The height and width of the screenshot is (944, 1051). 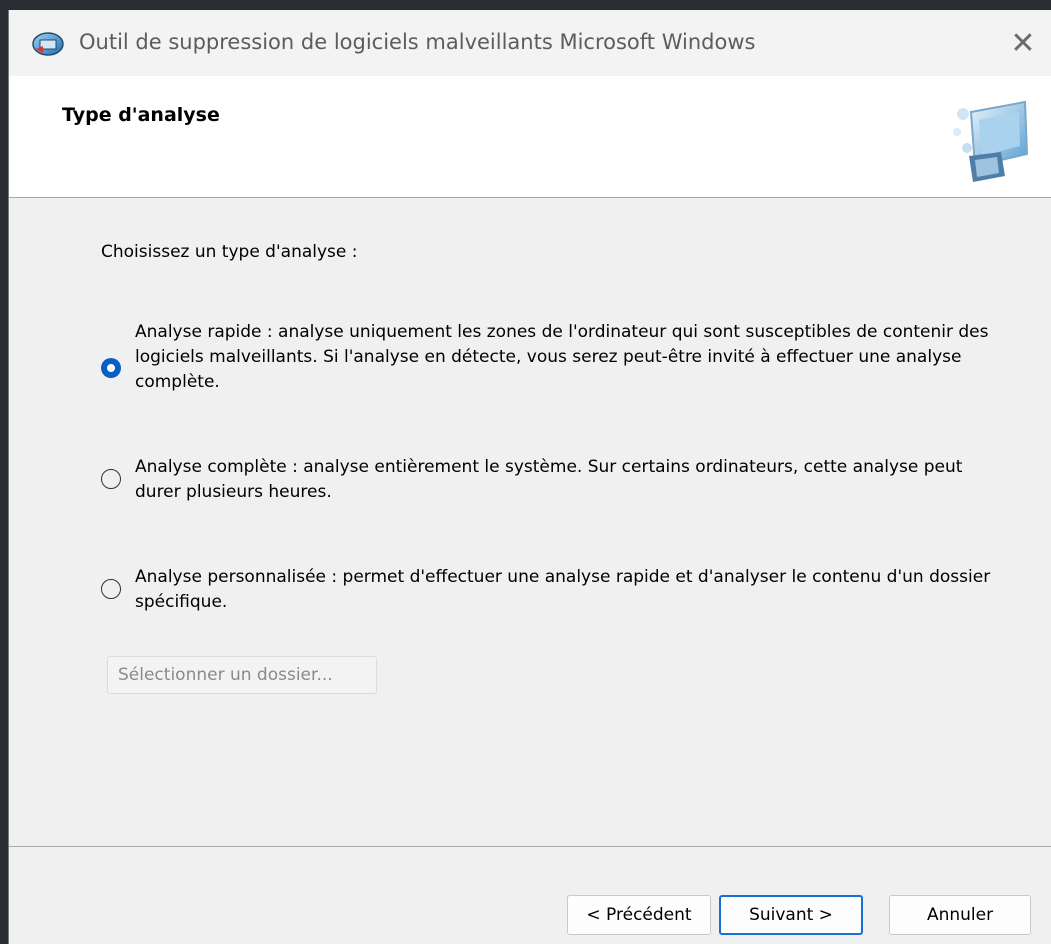 What do you see at coordinates (141, 115) in the screenshot?
I see `page-title: Type d'analyse` at bounding box center [141, 115].